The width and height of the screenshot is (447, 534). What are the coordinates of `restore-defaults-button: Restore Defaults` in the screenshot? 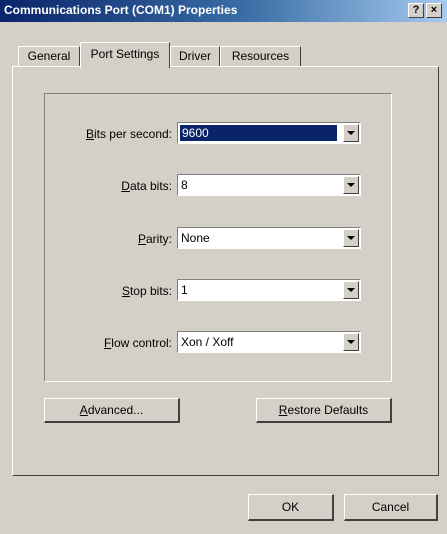 It's located at (324, 410).